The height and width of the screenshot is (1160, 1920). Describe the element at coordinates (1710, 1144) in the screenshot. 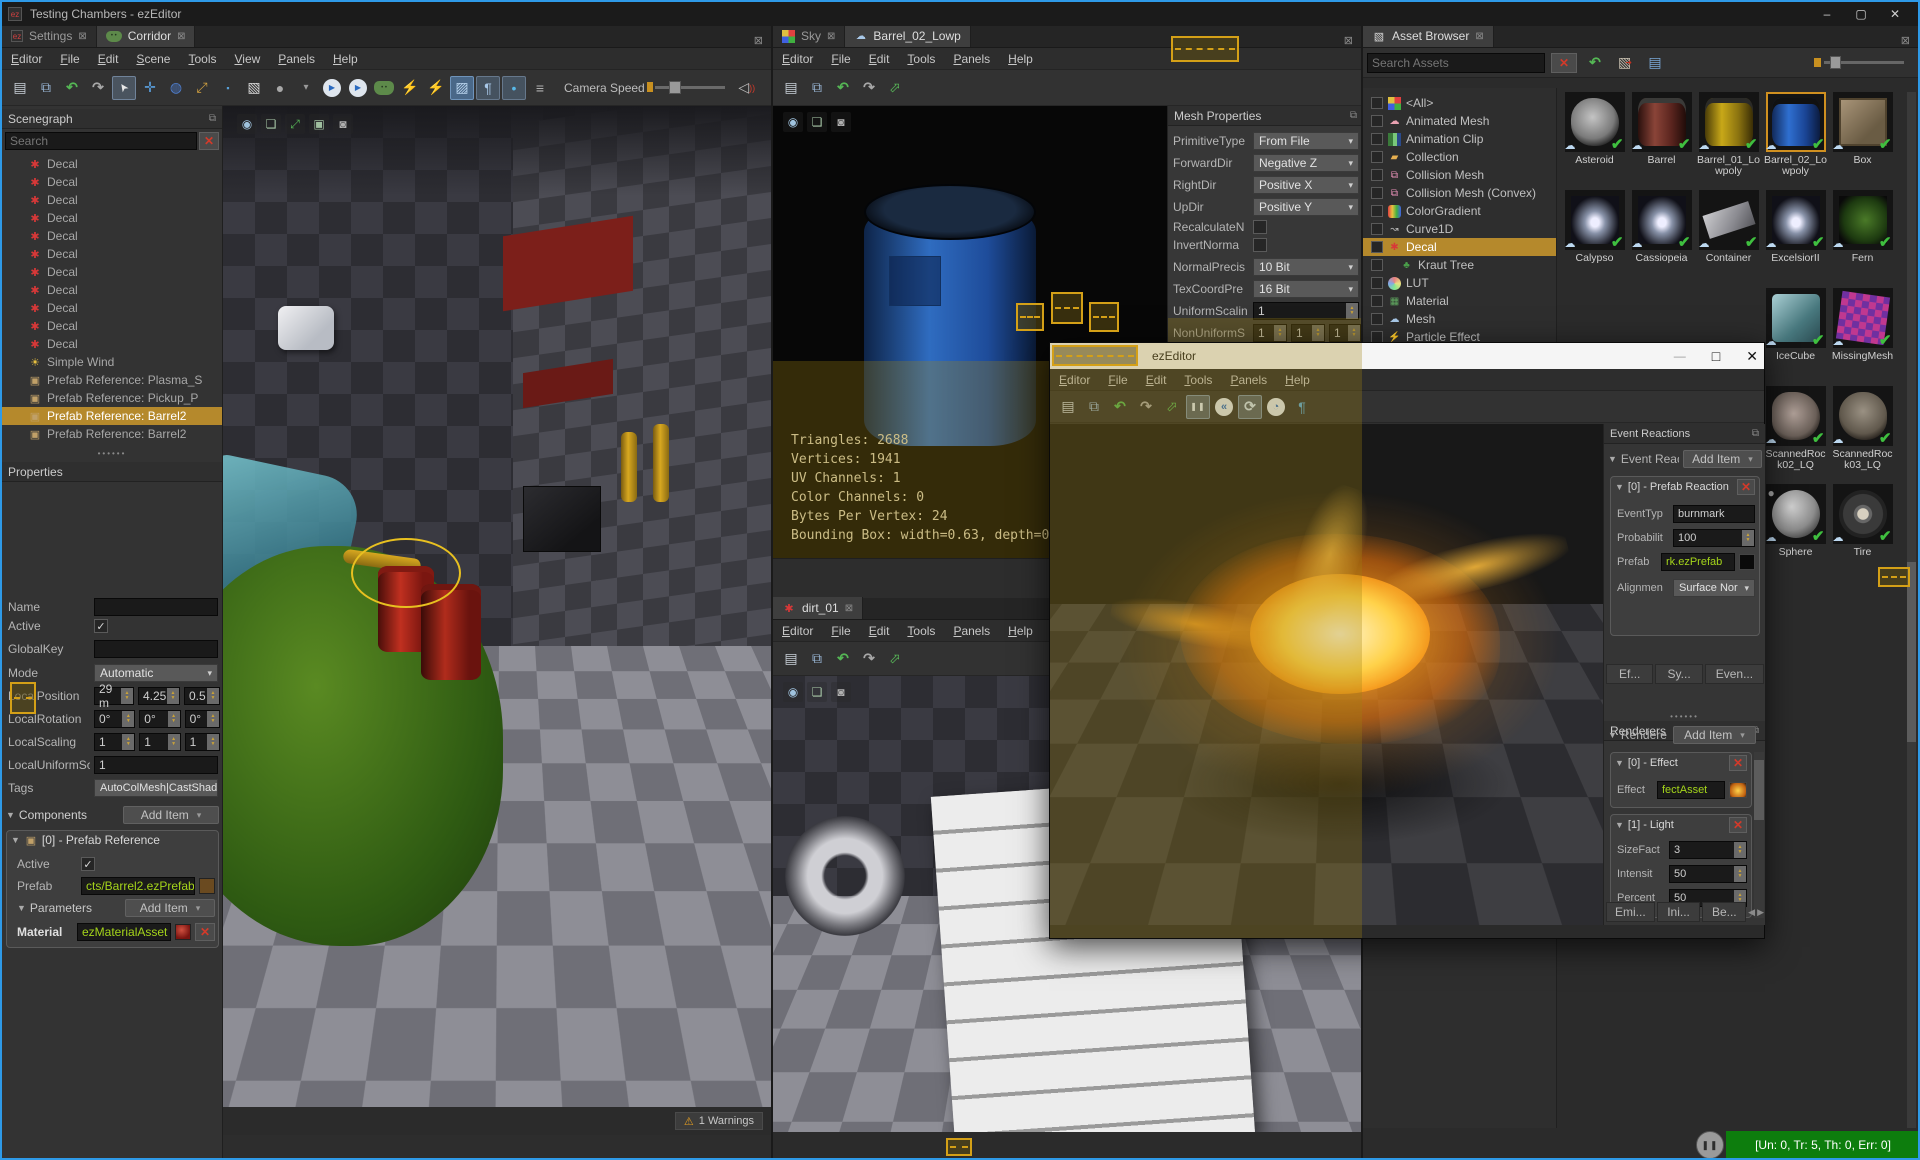

I see `pause-transform-button: ❚❚` at that location.